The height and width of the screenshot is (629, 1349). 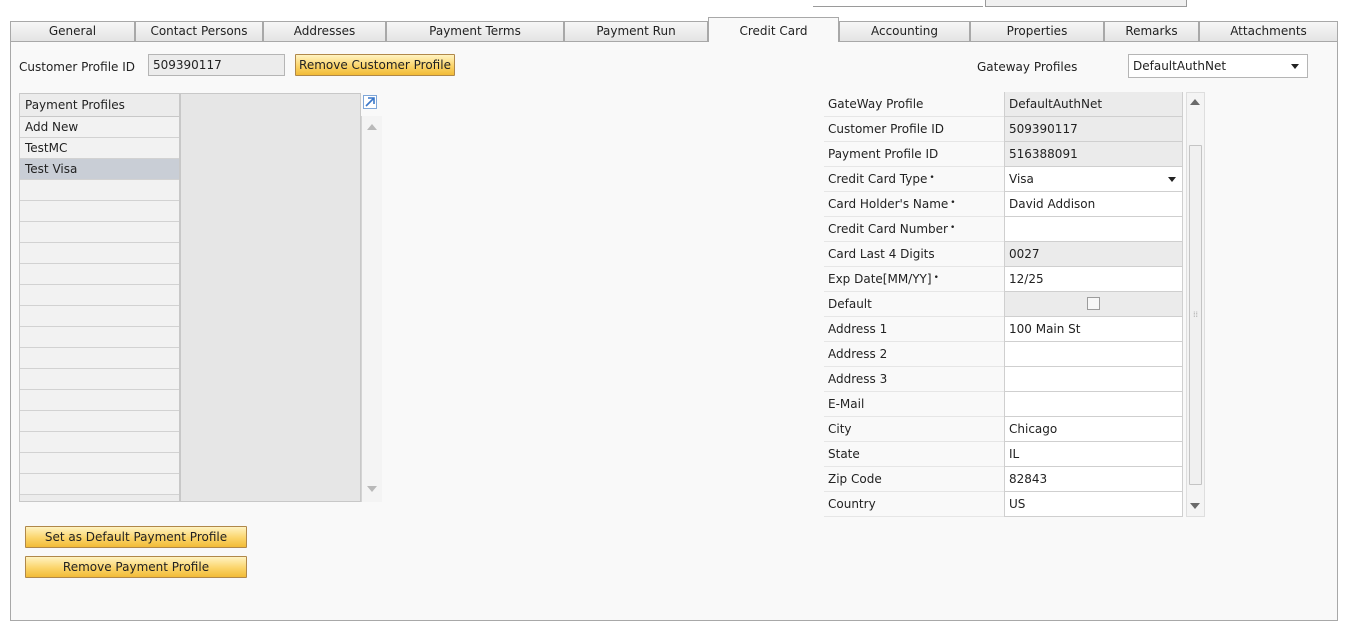 I want to click on detail-row-card-last-4-digits: Card Last 4 Digits 0027, so click(x=1004, y=254).